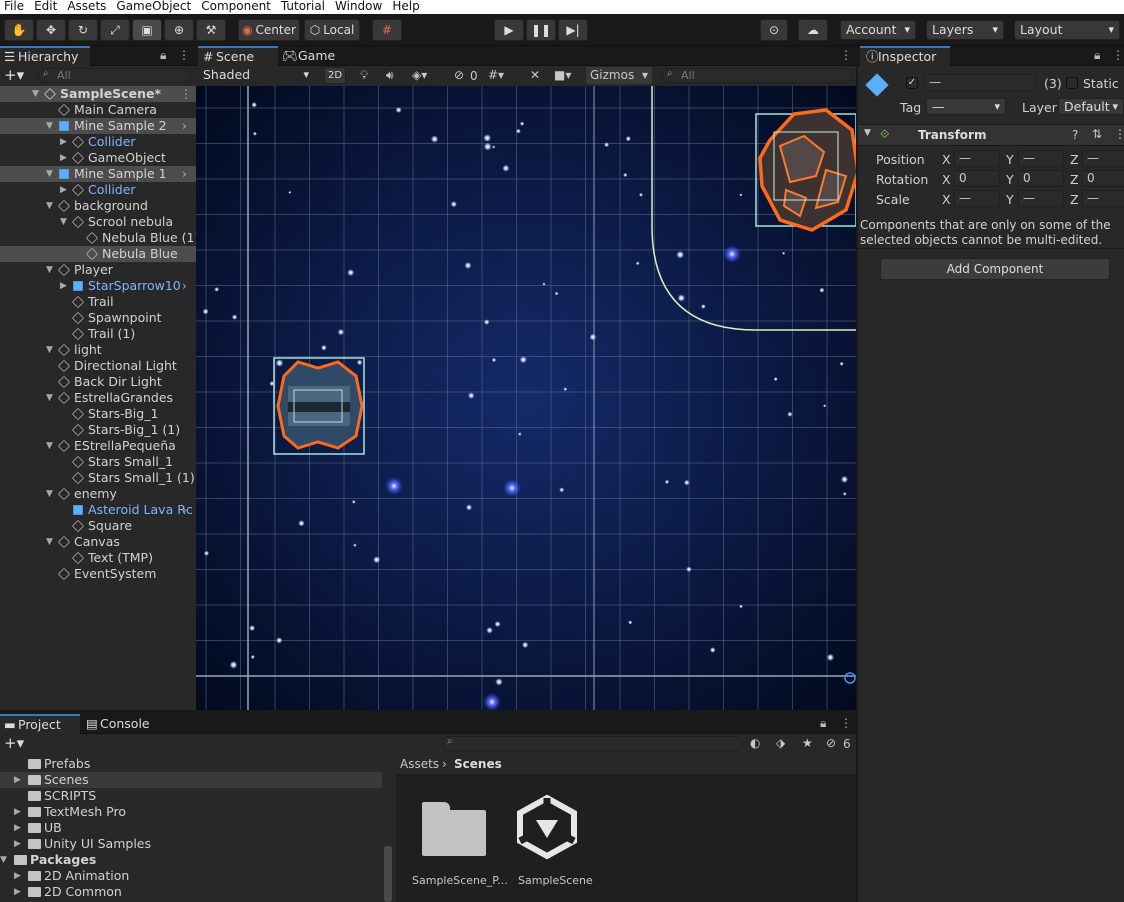  I want to click on tab-console: ▤ Console, so click(122, 724).